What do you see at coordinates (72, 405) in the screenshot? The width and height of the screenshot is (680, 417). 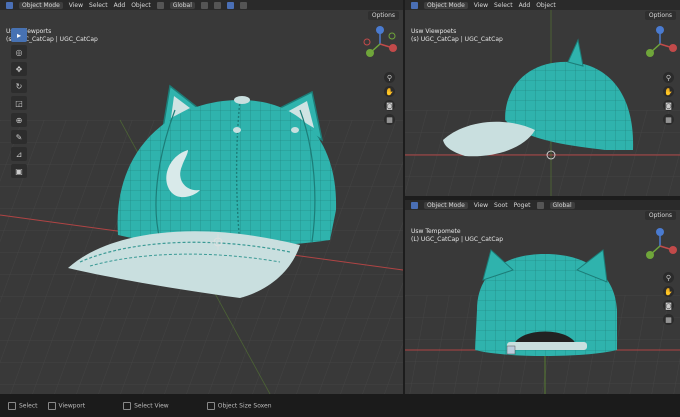 I see `status-viewport-label: Viewport` at bounding box center [72, 405].